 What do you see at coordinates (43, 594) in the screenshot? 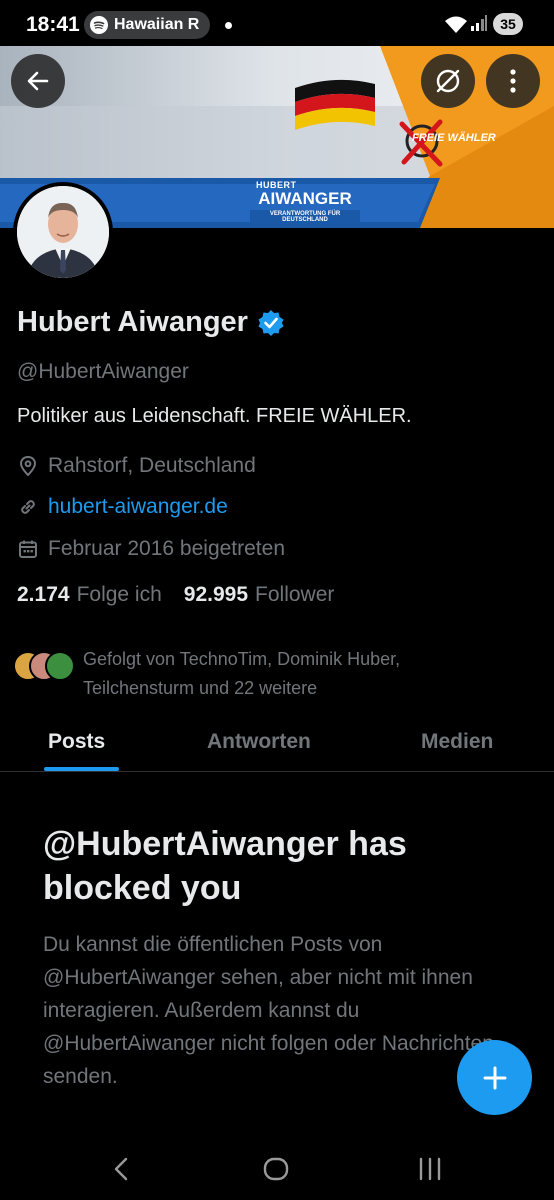
I see `following-count: 2.174` at bounding box center [43, 594].